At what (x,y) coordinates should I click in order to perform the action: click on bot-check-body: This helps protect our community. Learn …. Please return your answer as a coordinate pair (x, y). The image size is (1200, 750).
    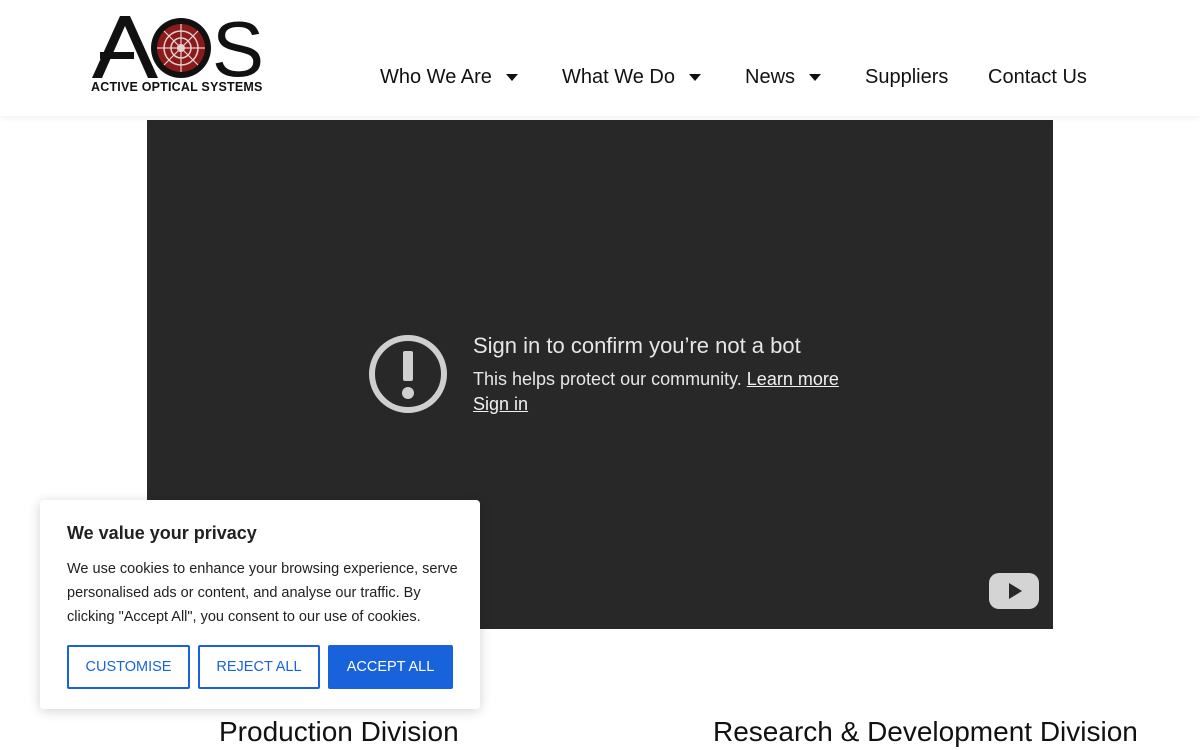
    Looking at the image, I should click on (656, 379).